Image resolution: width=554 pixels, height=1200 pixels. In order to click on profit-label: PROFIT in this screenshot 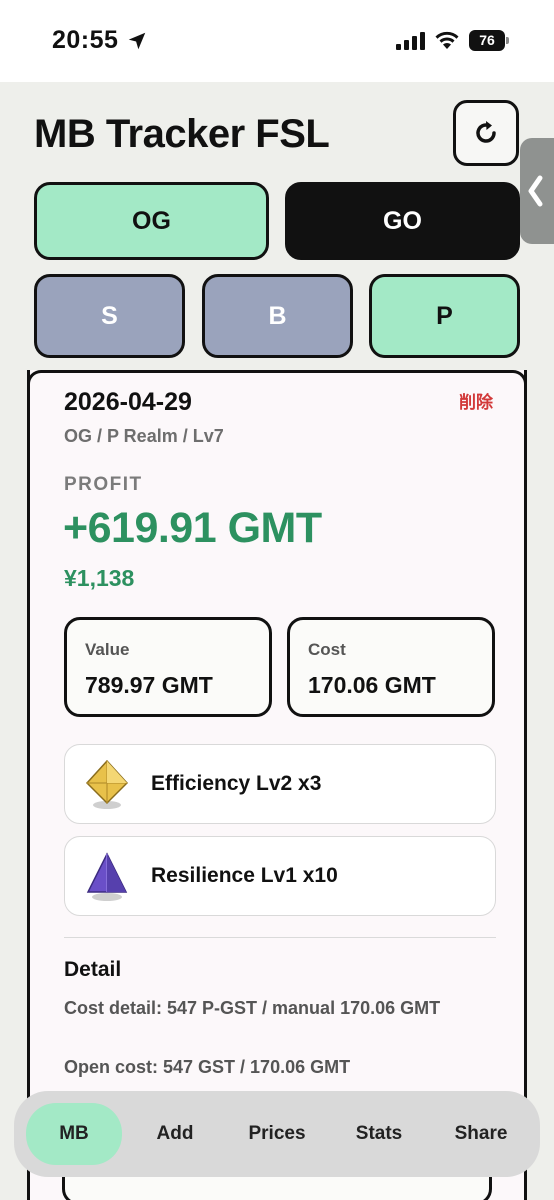, I will do `click(103, 484)`.